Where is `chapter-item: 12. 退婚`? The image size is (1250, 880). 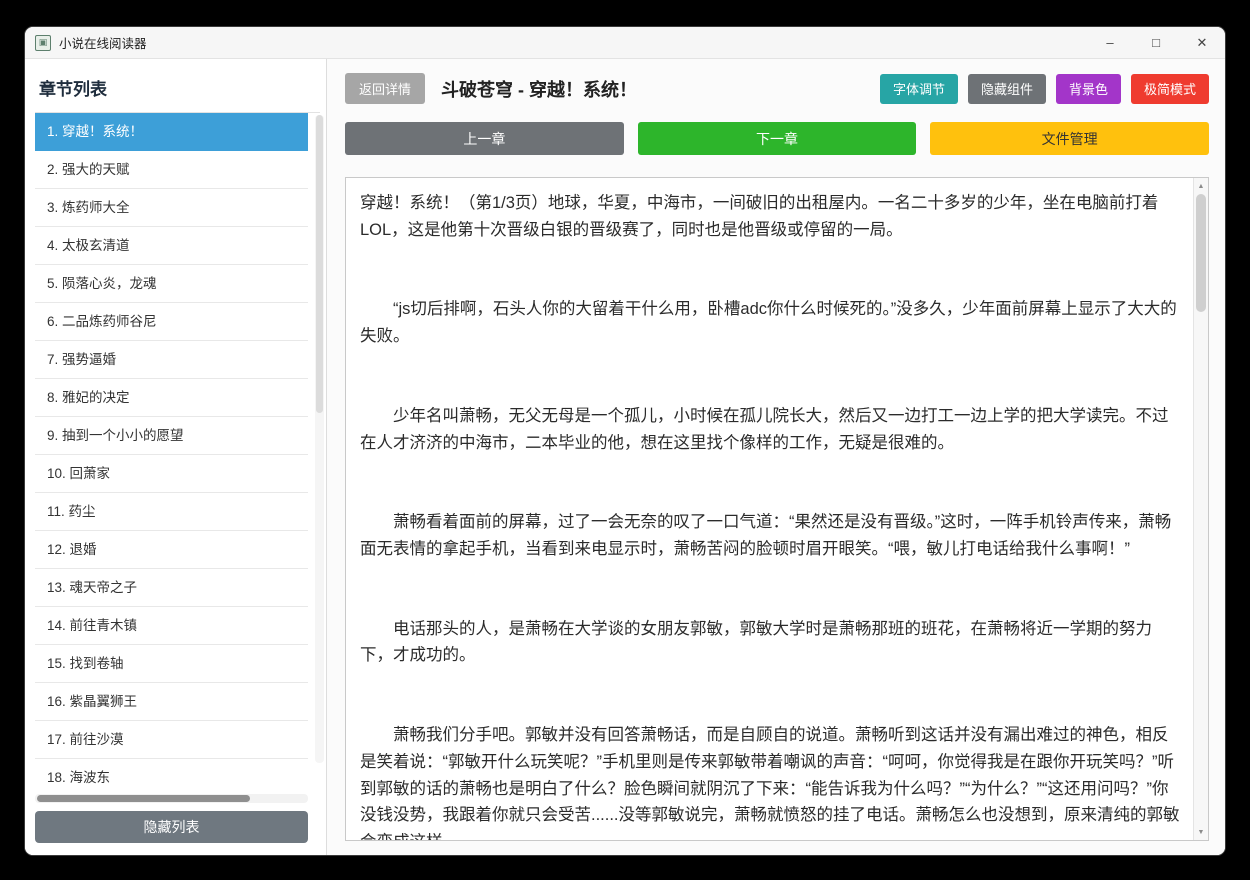 chapter-item: 12. 退婚 is located at coordinates (171, 550).